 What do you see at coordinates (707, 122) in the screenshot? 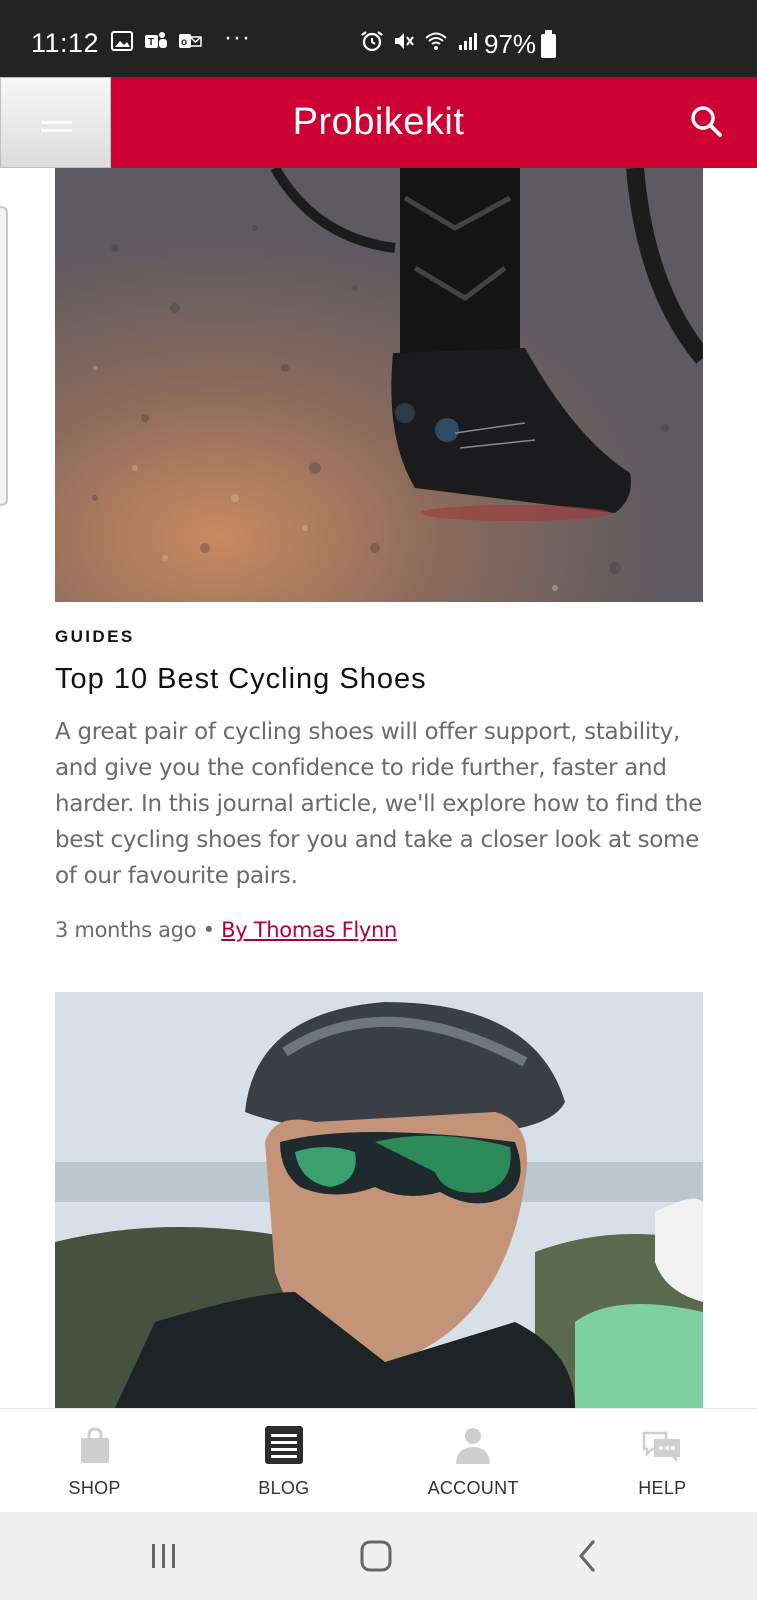
I see `search-icon` at bounding box center [707, 122].